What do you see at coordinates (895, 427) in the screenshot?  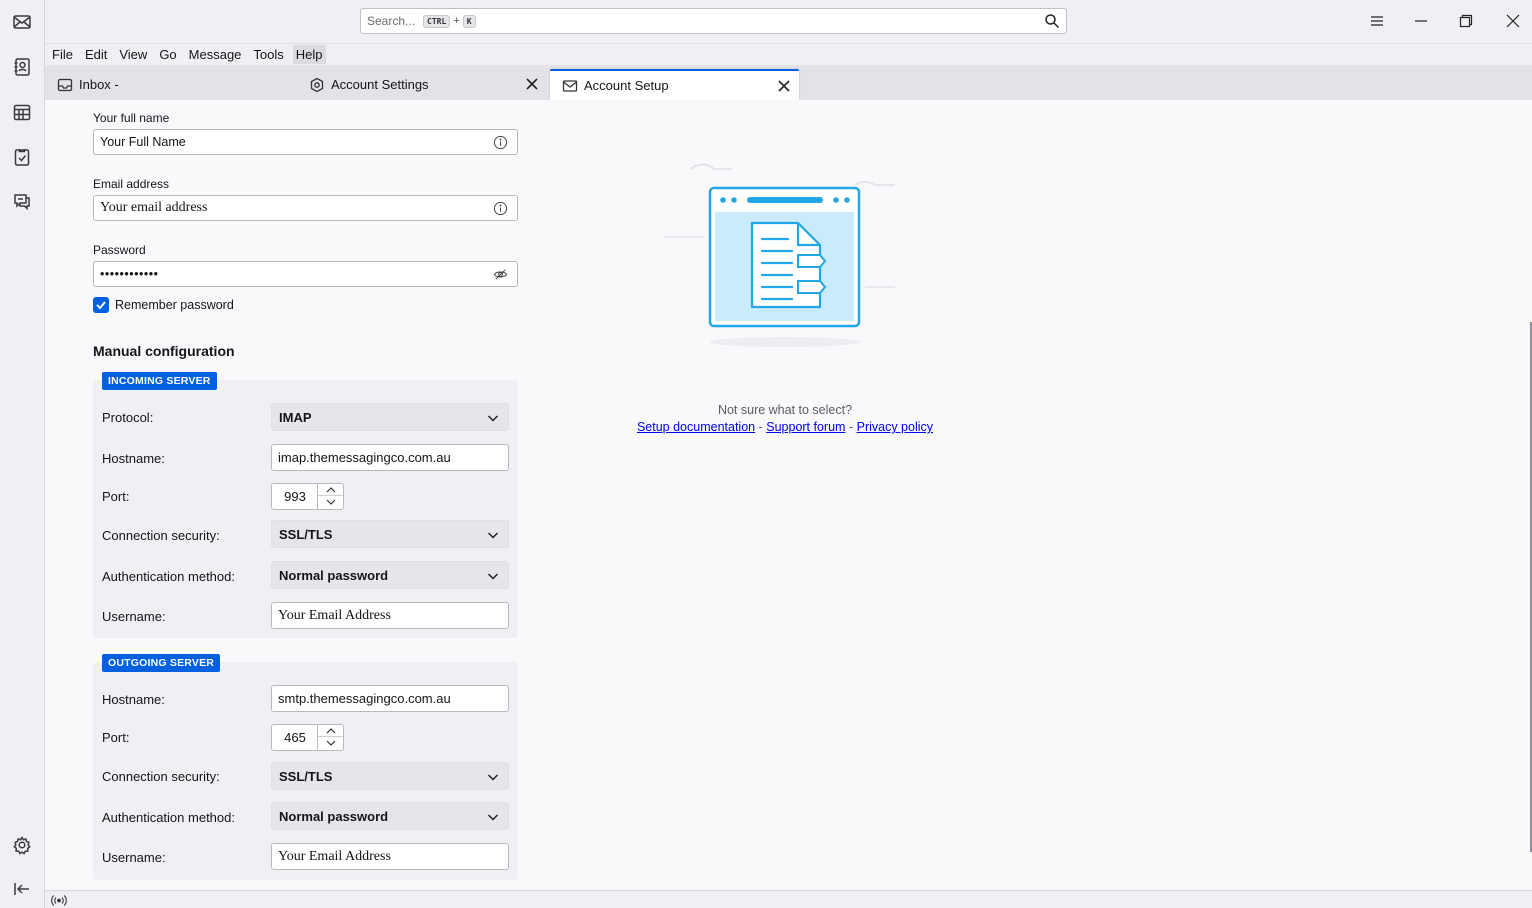 I see `privacy-policy-link: Privacy policy` at bounding box center [895, 427].